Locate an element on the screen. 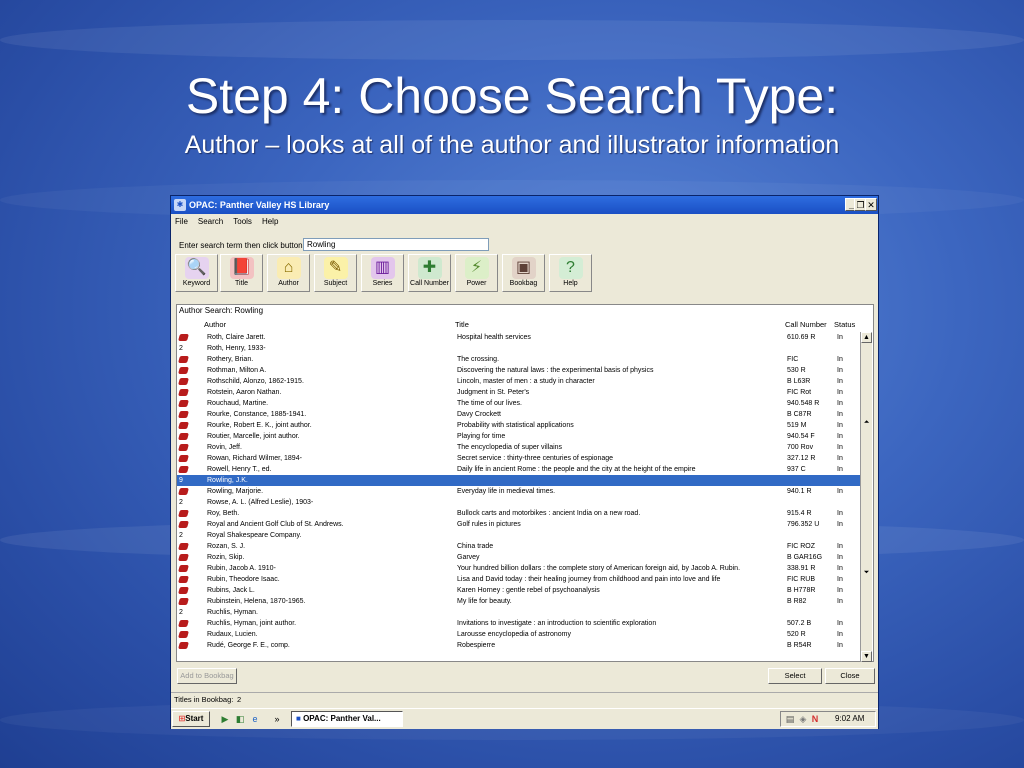 The height and width of the screenshot is (768, 1024). title-search-button: 📕 Title is located at coordinates (241, 273).